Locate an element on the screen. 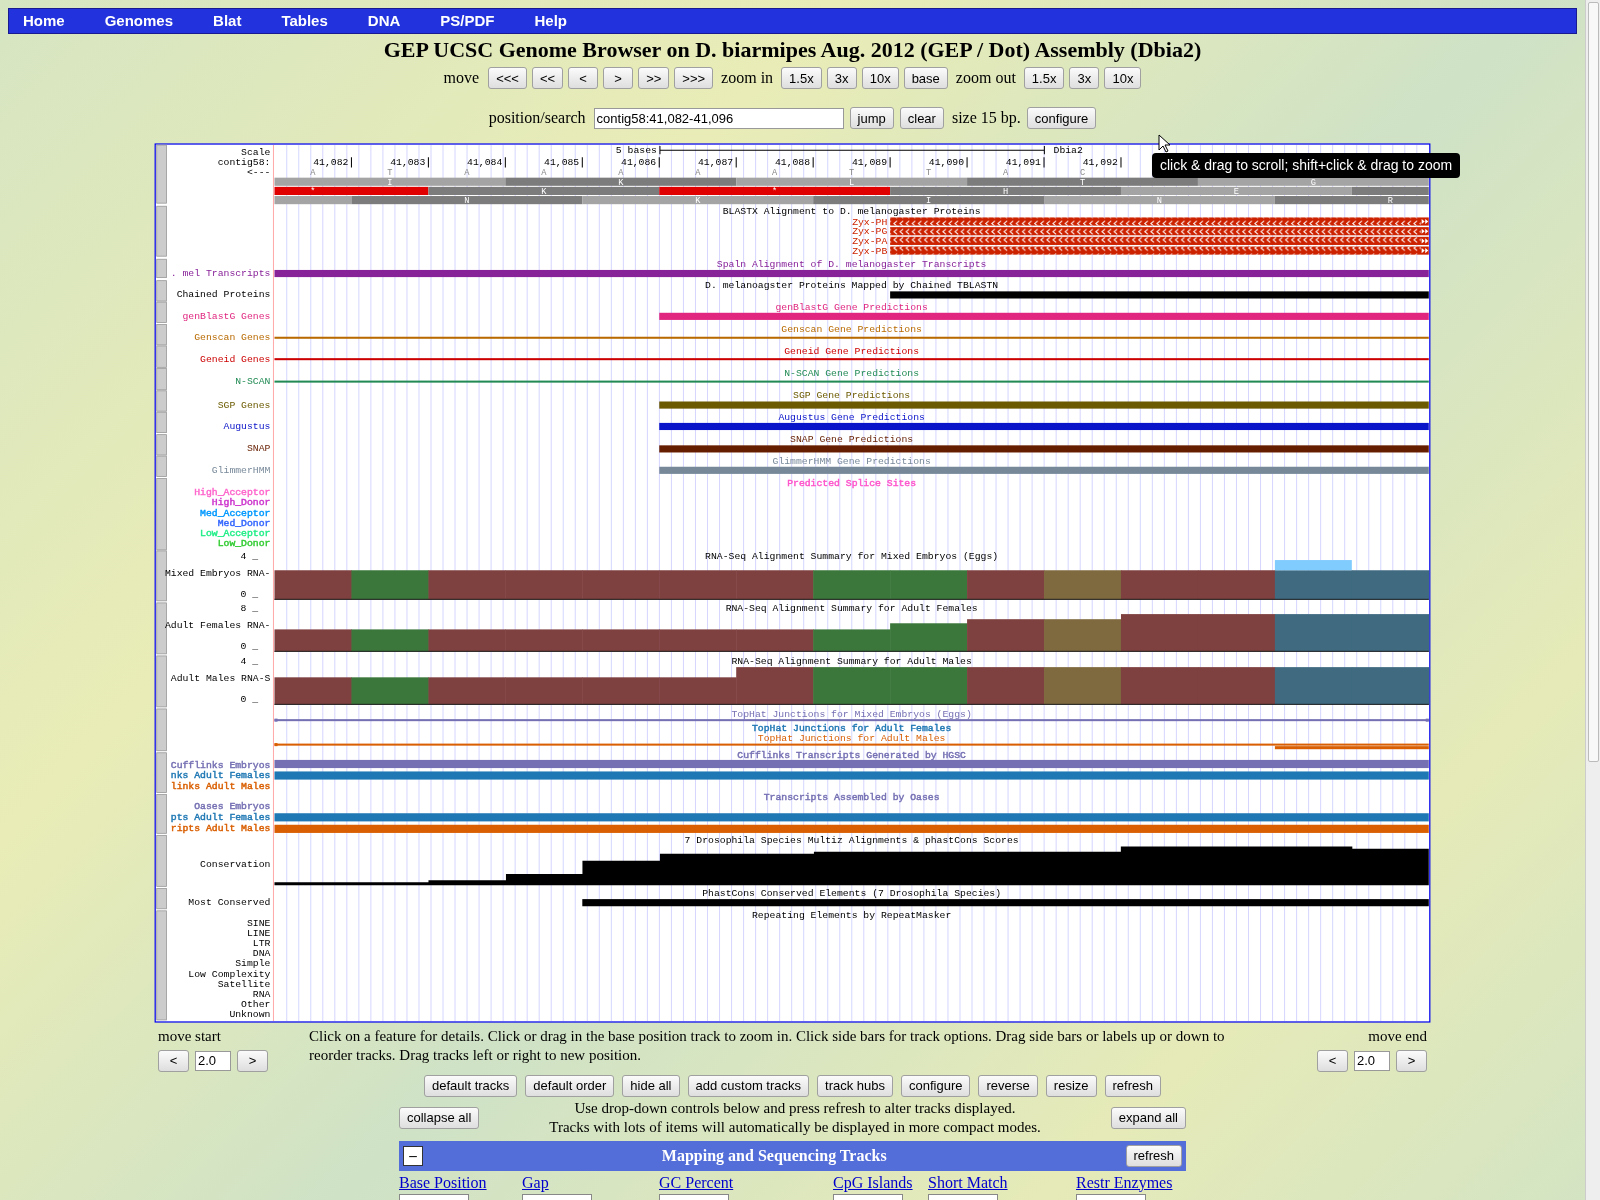  move-button: <<< is located at coordinates (507, 78).